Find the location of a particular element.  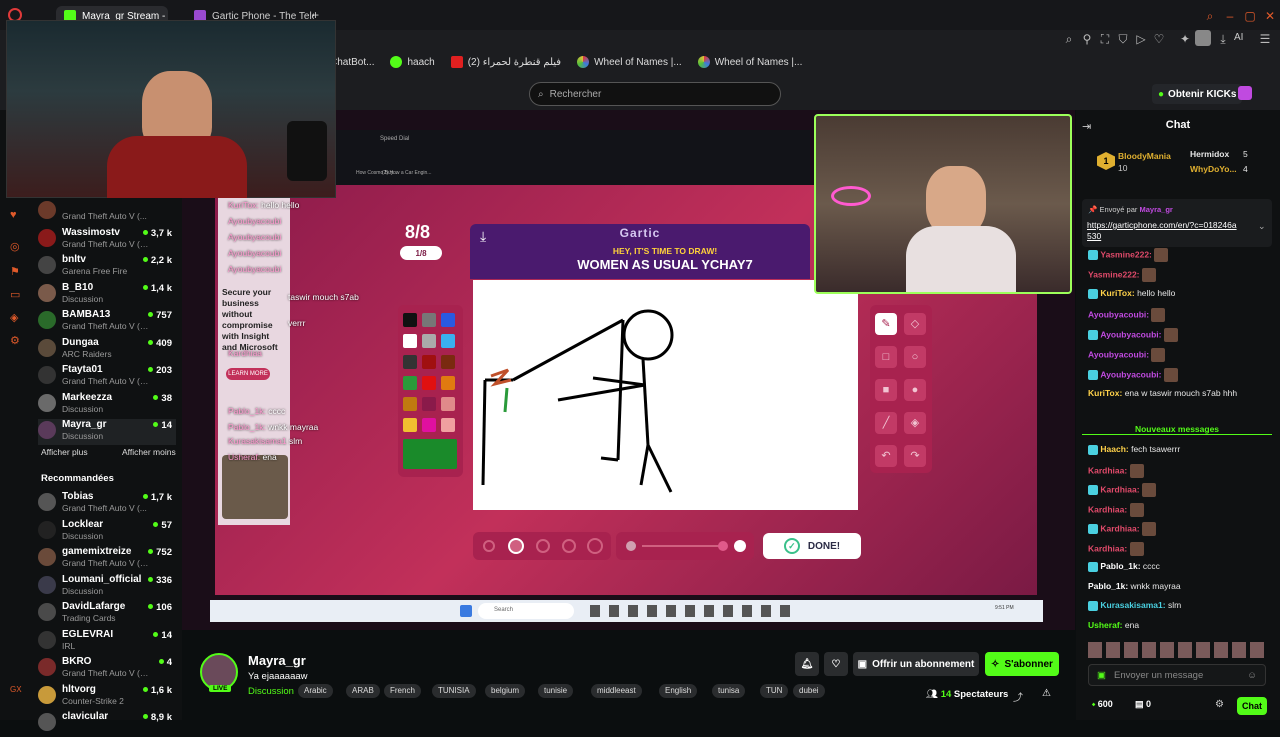

search-icon: ⌕ is located at coordinates (1210, 16).